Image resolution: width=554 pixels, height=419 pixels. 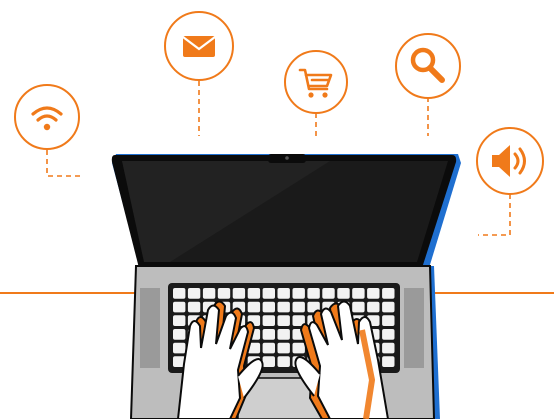 I want to click on shopping-cart-icon, so click(x=316, y=82).